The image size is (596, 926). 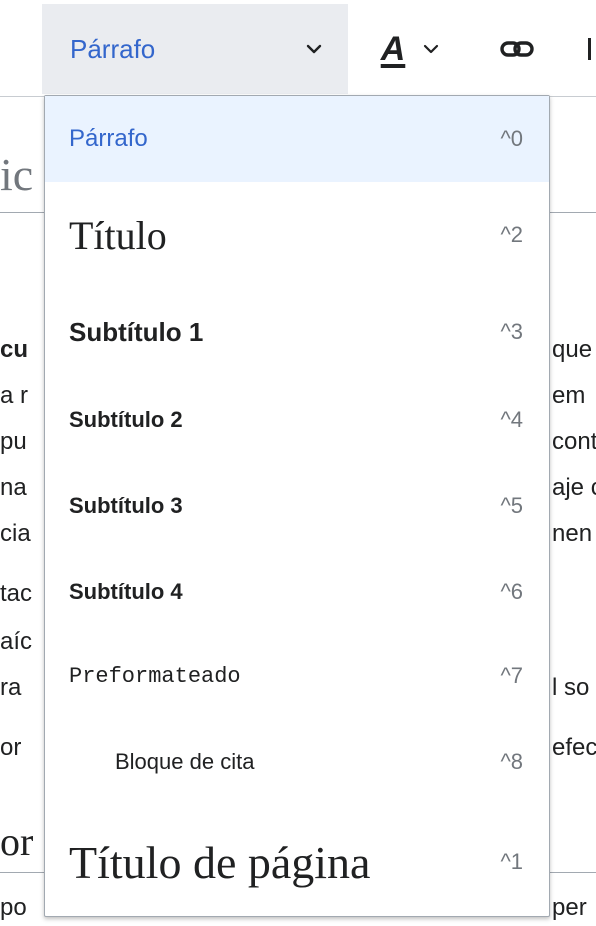 What do you see at coordinates (574, 441) in the screenshot?
I see `bg-text-right: cont` at bounding box center [574, 441].